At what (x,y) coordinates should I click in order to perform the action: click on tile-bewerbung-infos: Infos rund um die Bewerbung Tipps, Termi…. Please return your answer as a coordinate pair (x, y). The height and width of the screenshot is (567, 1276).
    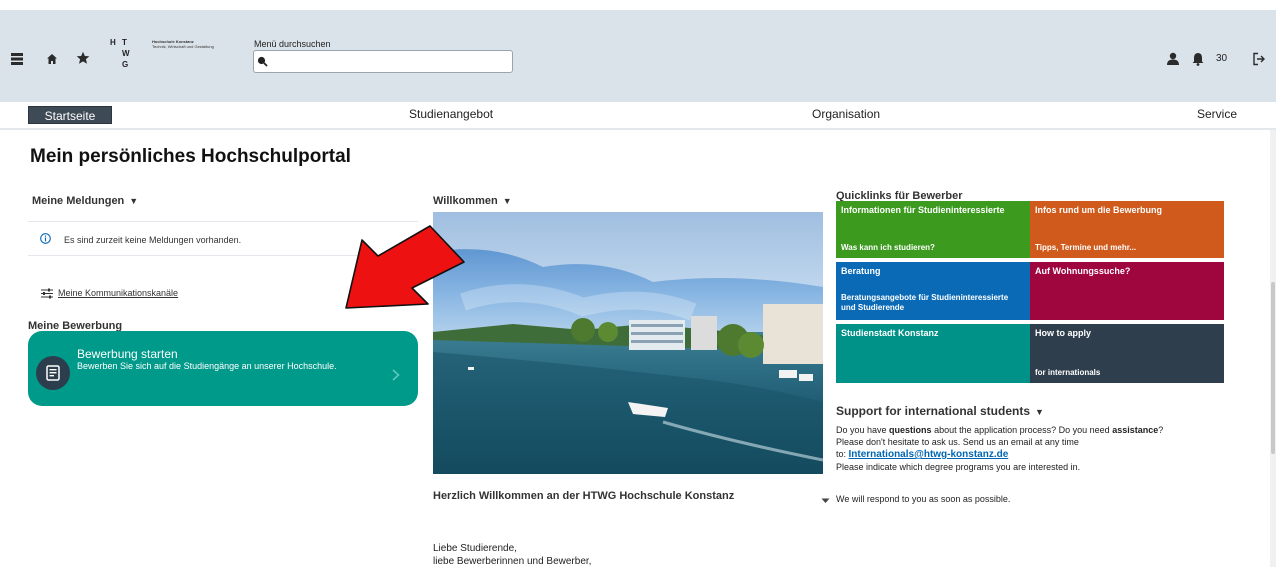
    Looking at the image, I should click on (1127, 229).